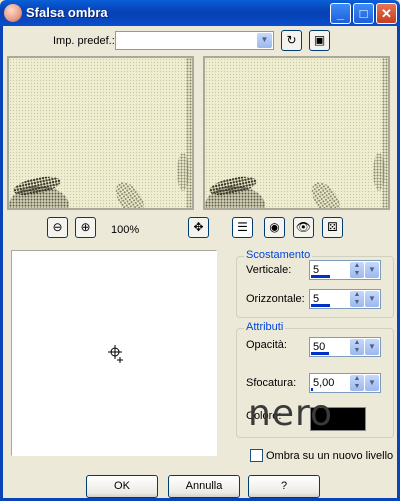 The width and height of the screenshot is (400, 501). I want to click on window-title: Sfalsa ombra, so click(67, 12).